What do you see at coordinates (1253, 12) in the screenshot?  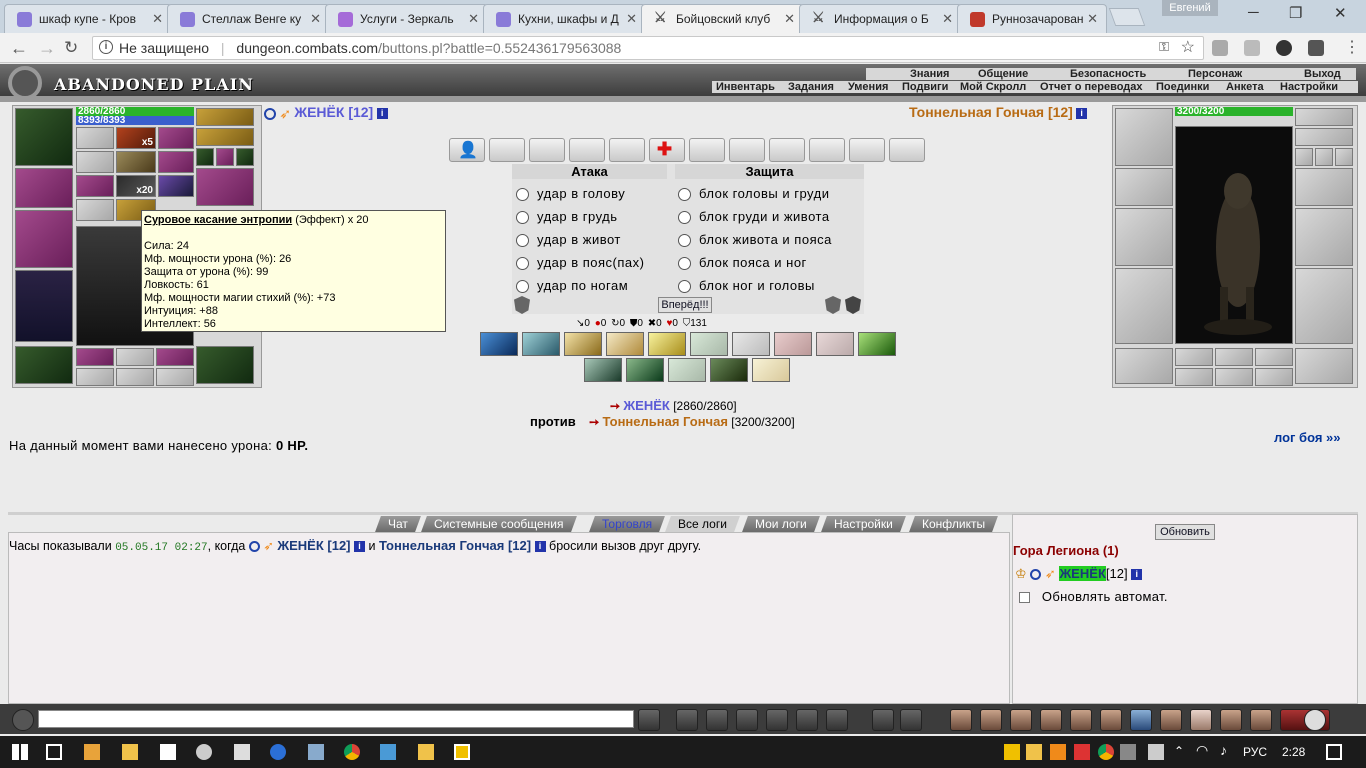 I see `minimize-icon: ─` at bounding box center [1253, 12].